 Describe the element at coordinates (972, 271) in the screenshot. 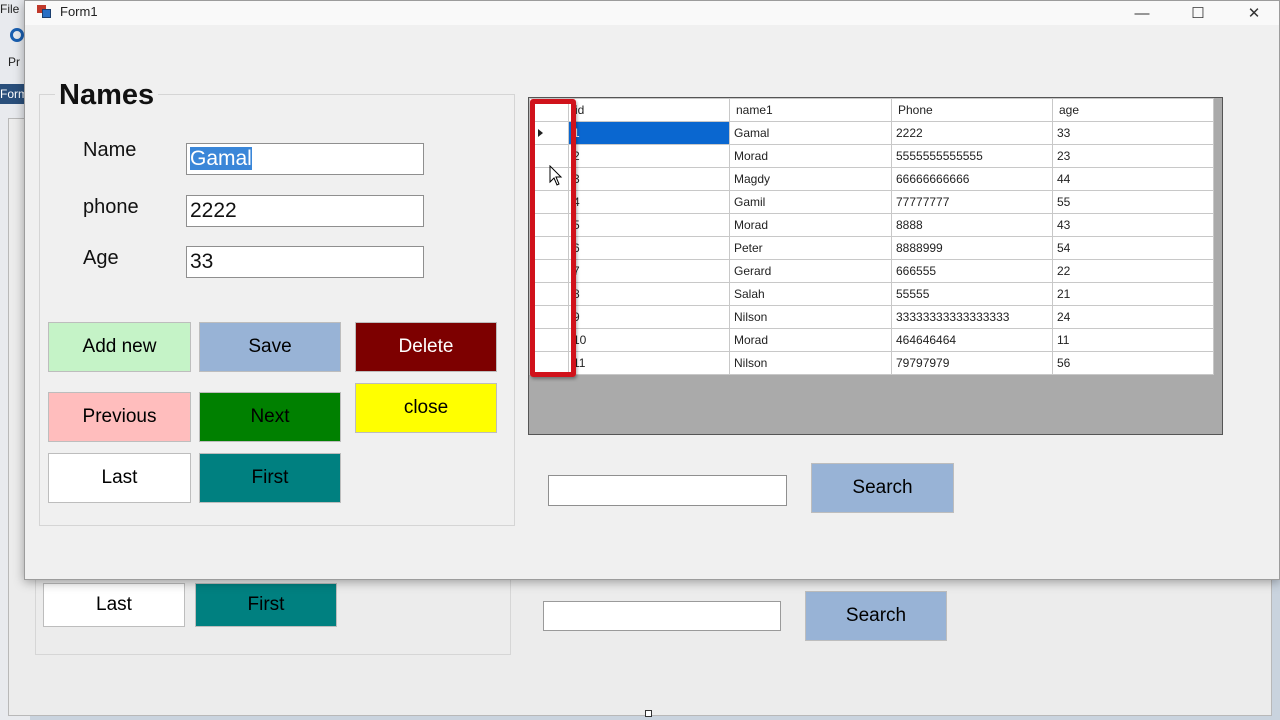

I see `cell-phone: 666555` at that location.